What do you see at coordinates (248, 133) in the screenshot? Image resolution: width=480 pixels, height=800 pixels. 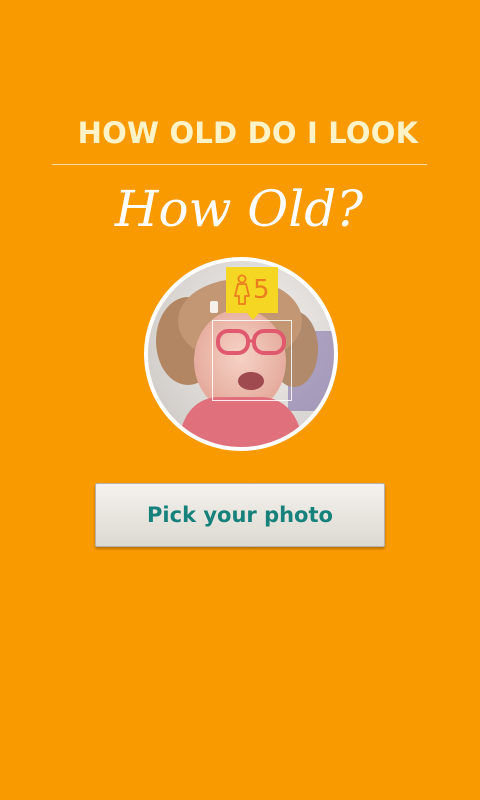 I see `page-title: HOW OLD DO I LOOK` at bounding box center [248, 133].